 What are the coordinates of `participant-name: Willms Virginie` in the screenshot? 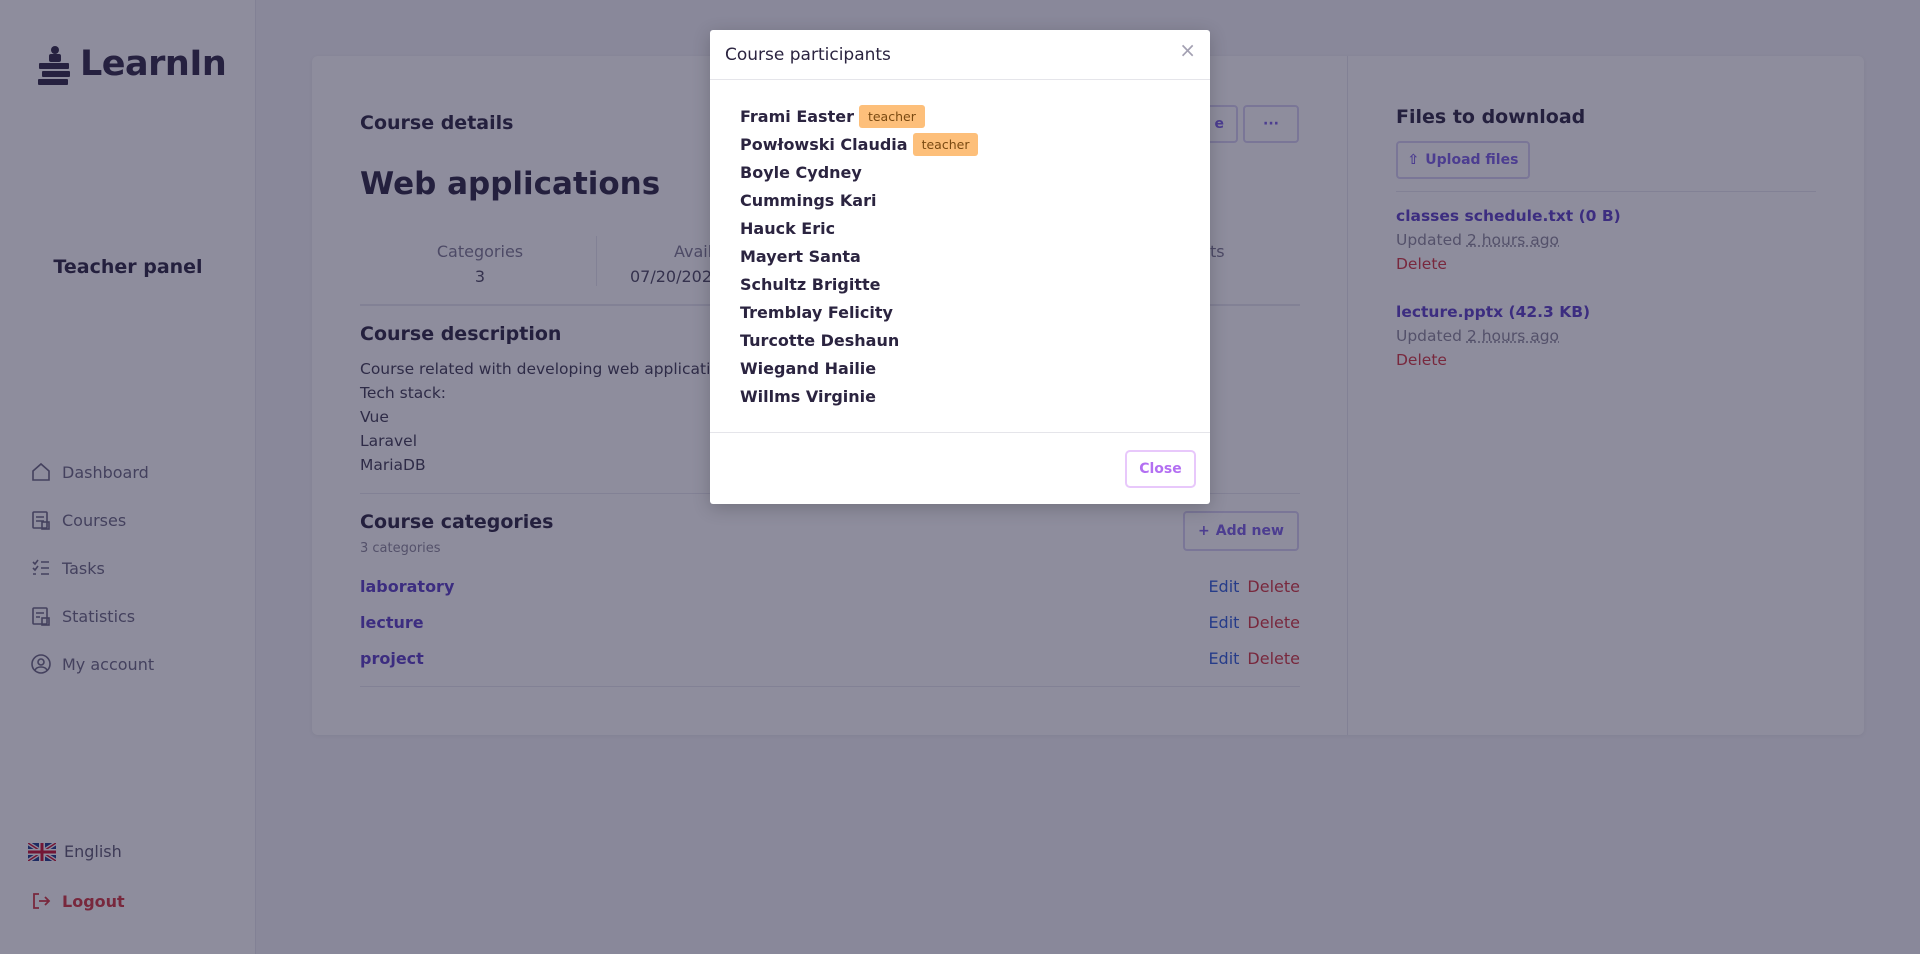 It's located at (808, 396).